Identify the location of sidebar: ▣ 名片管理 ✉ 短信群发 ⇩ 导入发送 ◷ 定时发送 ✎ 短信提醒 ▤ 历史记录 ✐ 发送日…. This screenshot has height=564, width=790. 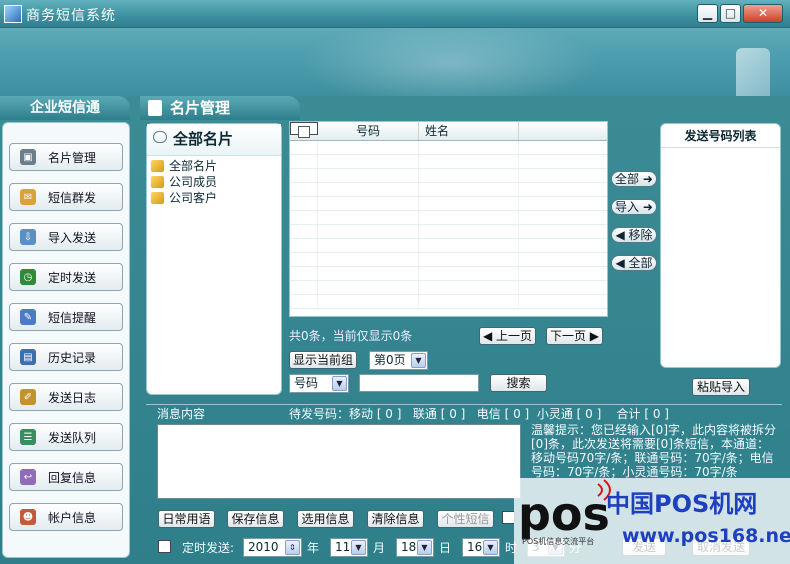
(66, 340).